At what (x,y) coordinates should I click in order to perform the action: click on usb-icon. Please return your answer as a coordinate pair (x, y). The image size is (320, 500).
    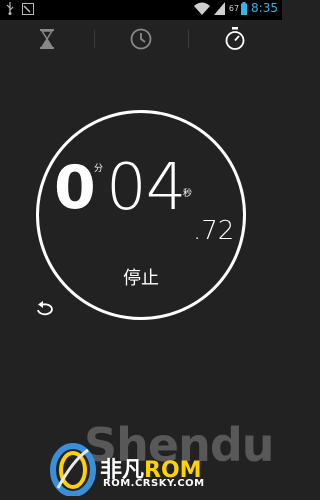
    Looking at the image, I should click on (10, 8).